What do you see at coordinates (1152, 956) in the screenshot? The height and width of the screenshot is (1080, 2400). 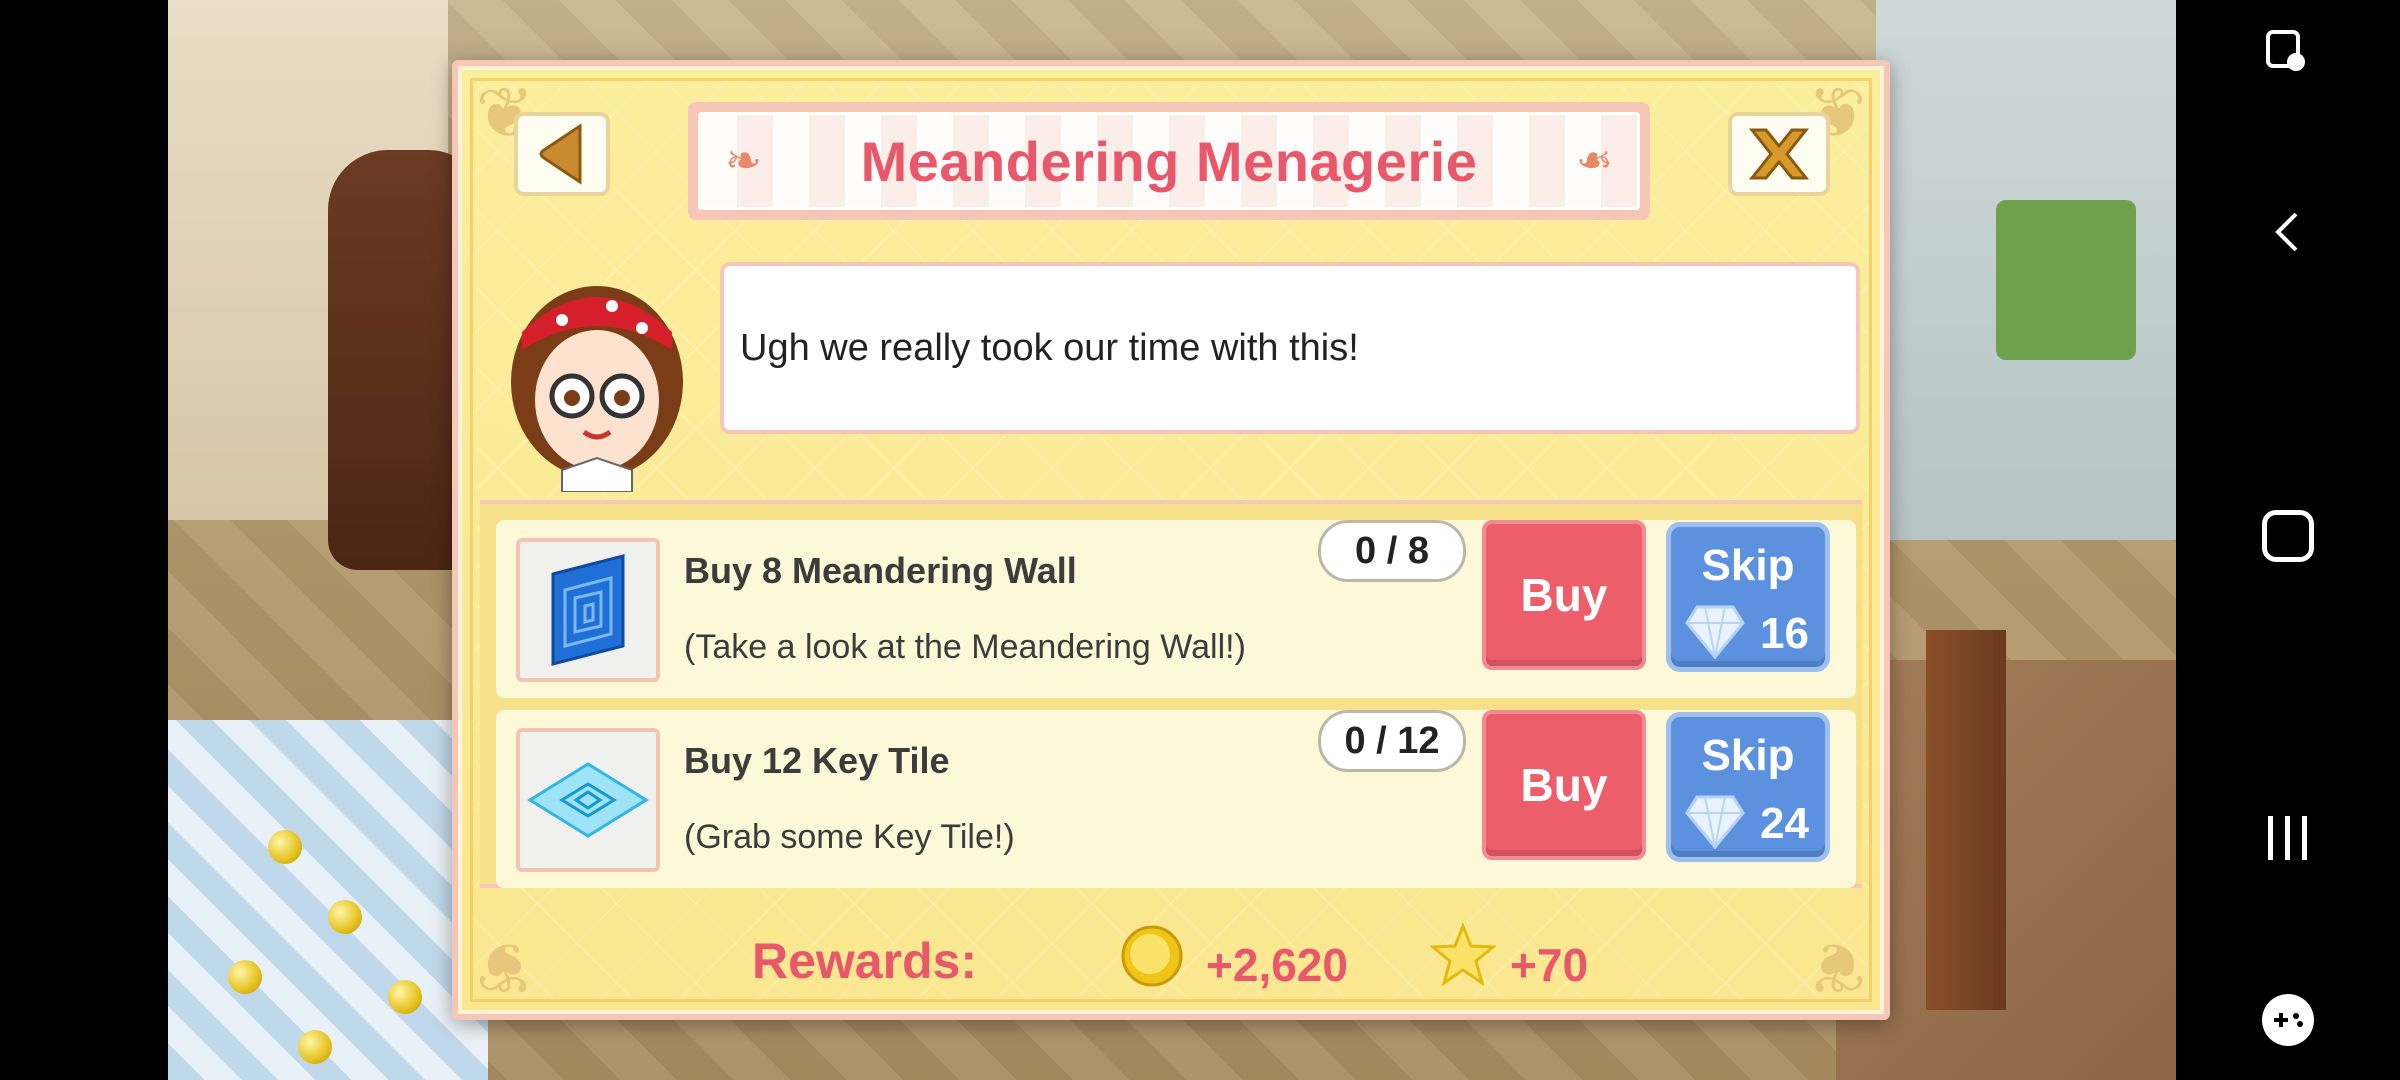 I see `coin-icon` at bounding box center [1152, 956].